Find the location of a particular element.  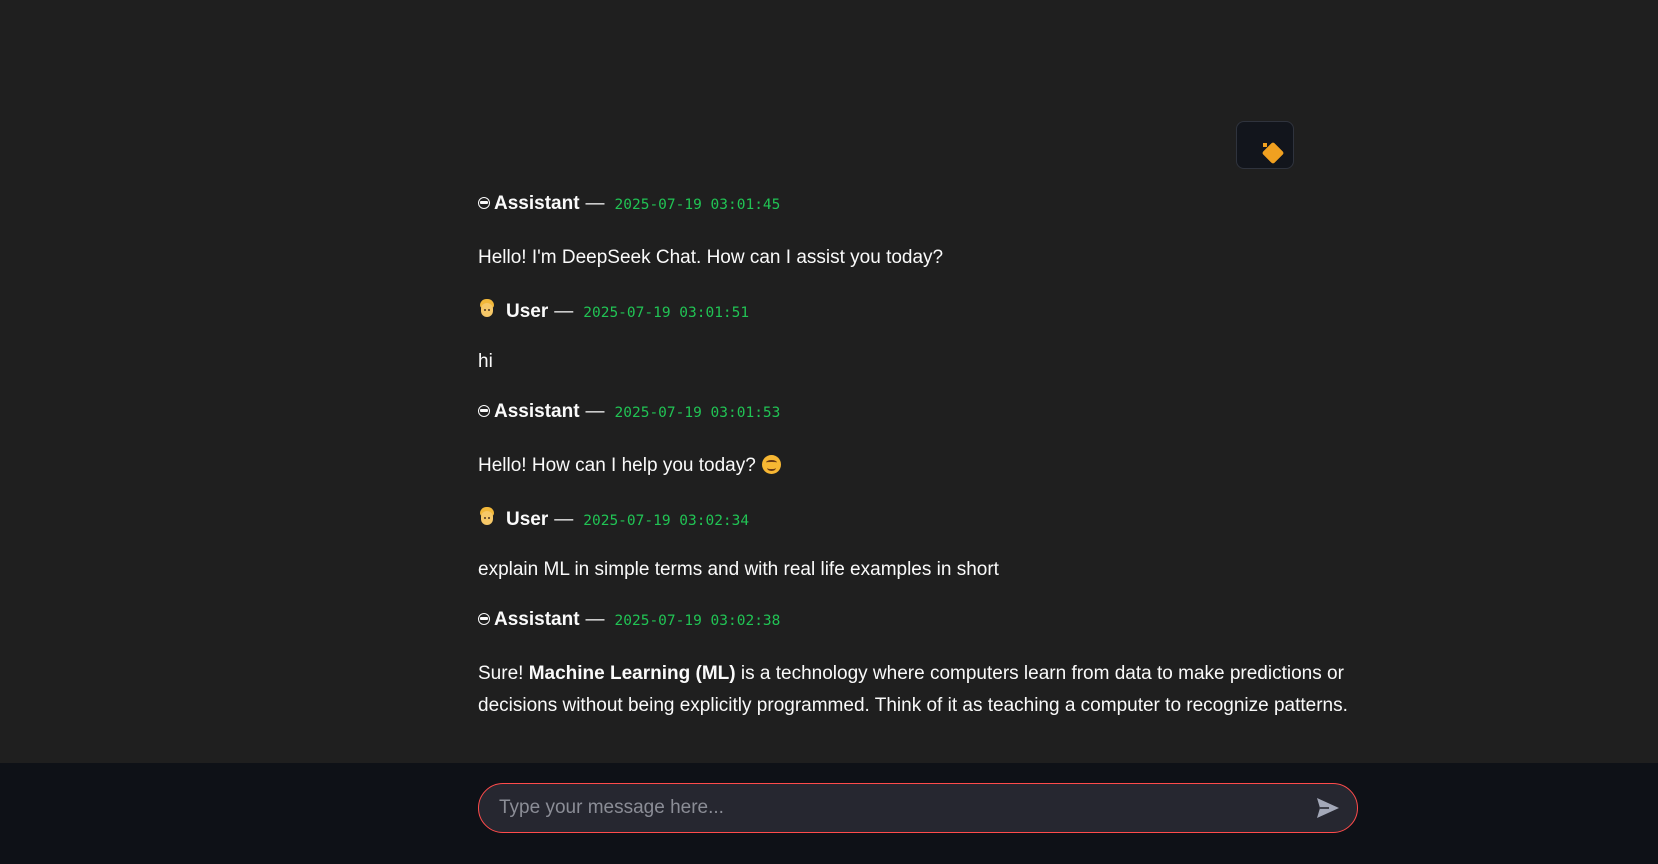

message-timestamp: 2025-07-19 03:01:53 is located at coordinates (697, 413).